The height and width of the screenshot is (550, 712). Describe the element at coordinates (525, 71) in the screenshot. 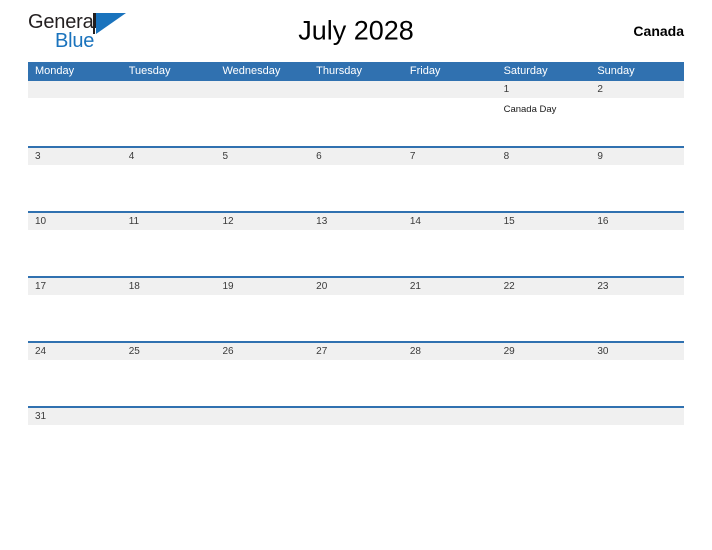

I see `weekday-header-saturday: Saturday` at that location.